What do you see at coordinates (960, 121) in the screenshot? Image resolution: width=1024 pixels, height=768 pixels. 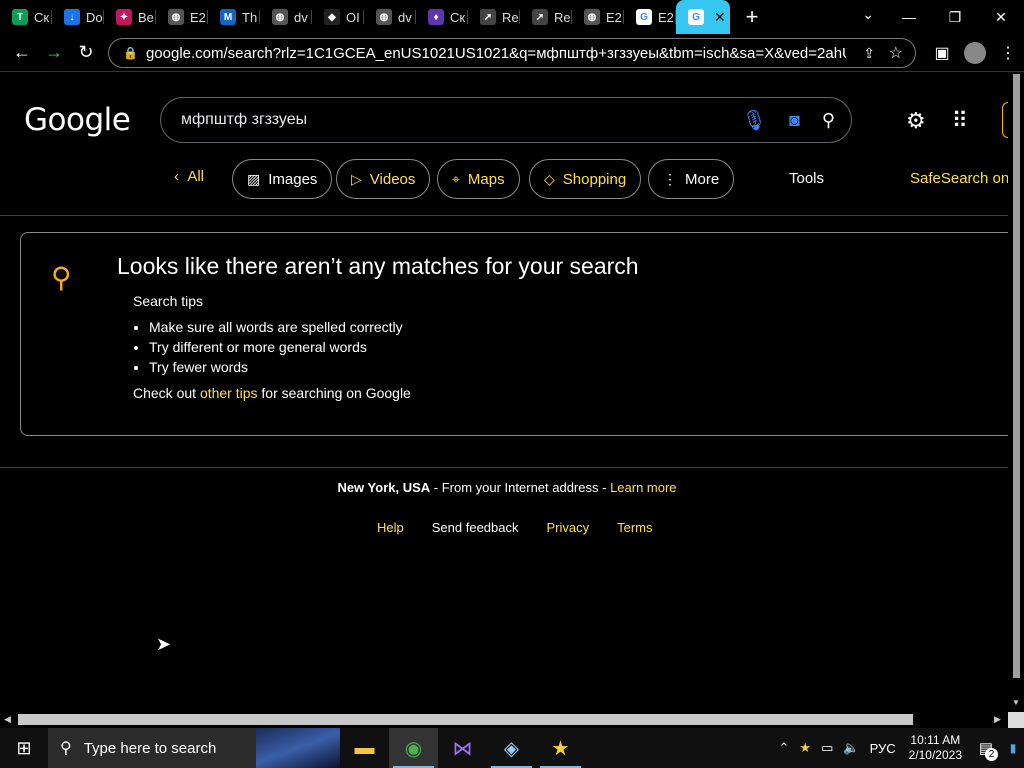 I see `apps-grid-icon: ⠿` at bounding box center [960, 121].